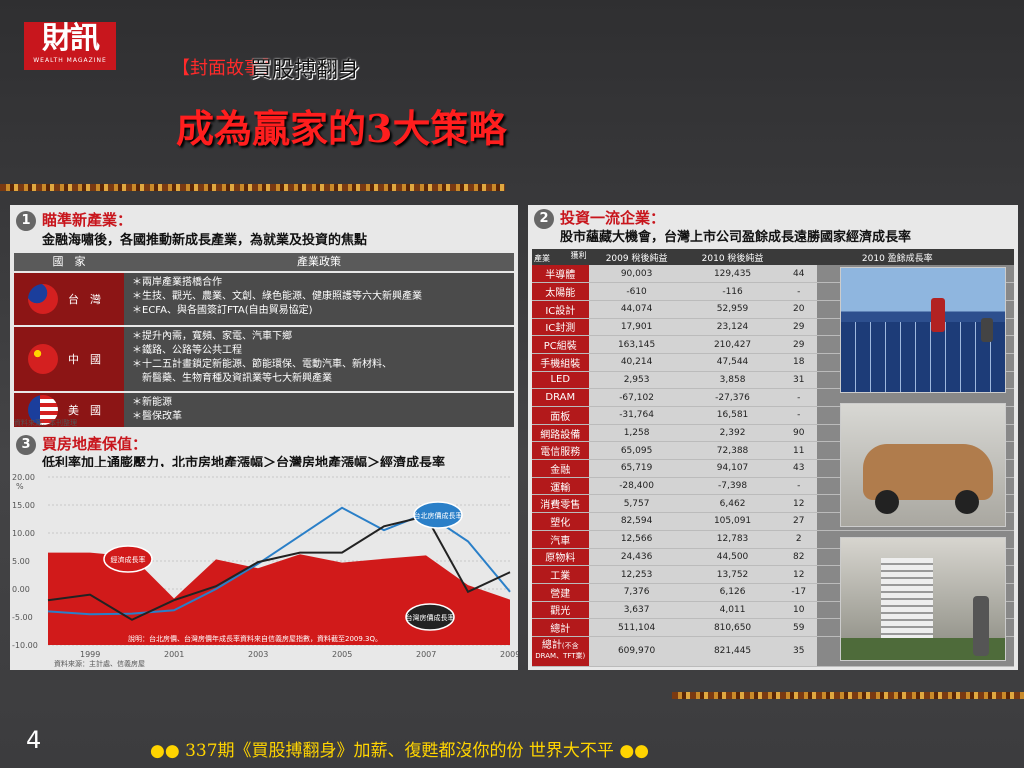 This screenshot has height=768, width=1024. I want to click on chart-note: 說明：台北房價、台灣房價年成長率資料來自信義房屋指數，資料截至2009.3Q。, so click(255, 638).